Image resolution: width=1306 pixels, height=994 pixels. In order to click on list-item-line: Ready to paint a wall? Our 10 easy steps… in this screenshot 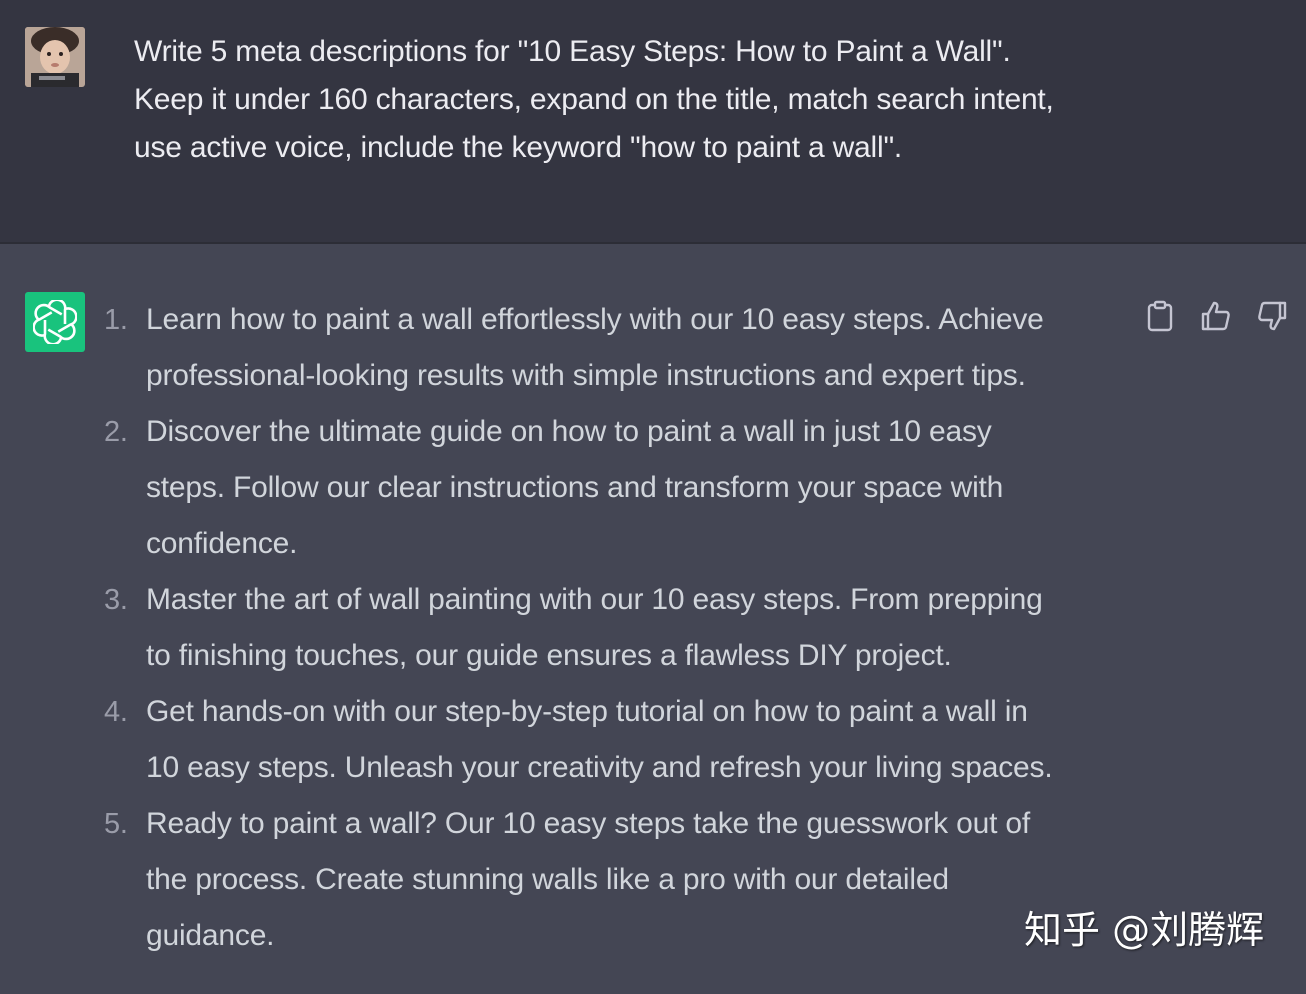, I will do `click(588, 823)`.